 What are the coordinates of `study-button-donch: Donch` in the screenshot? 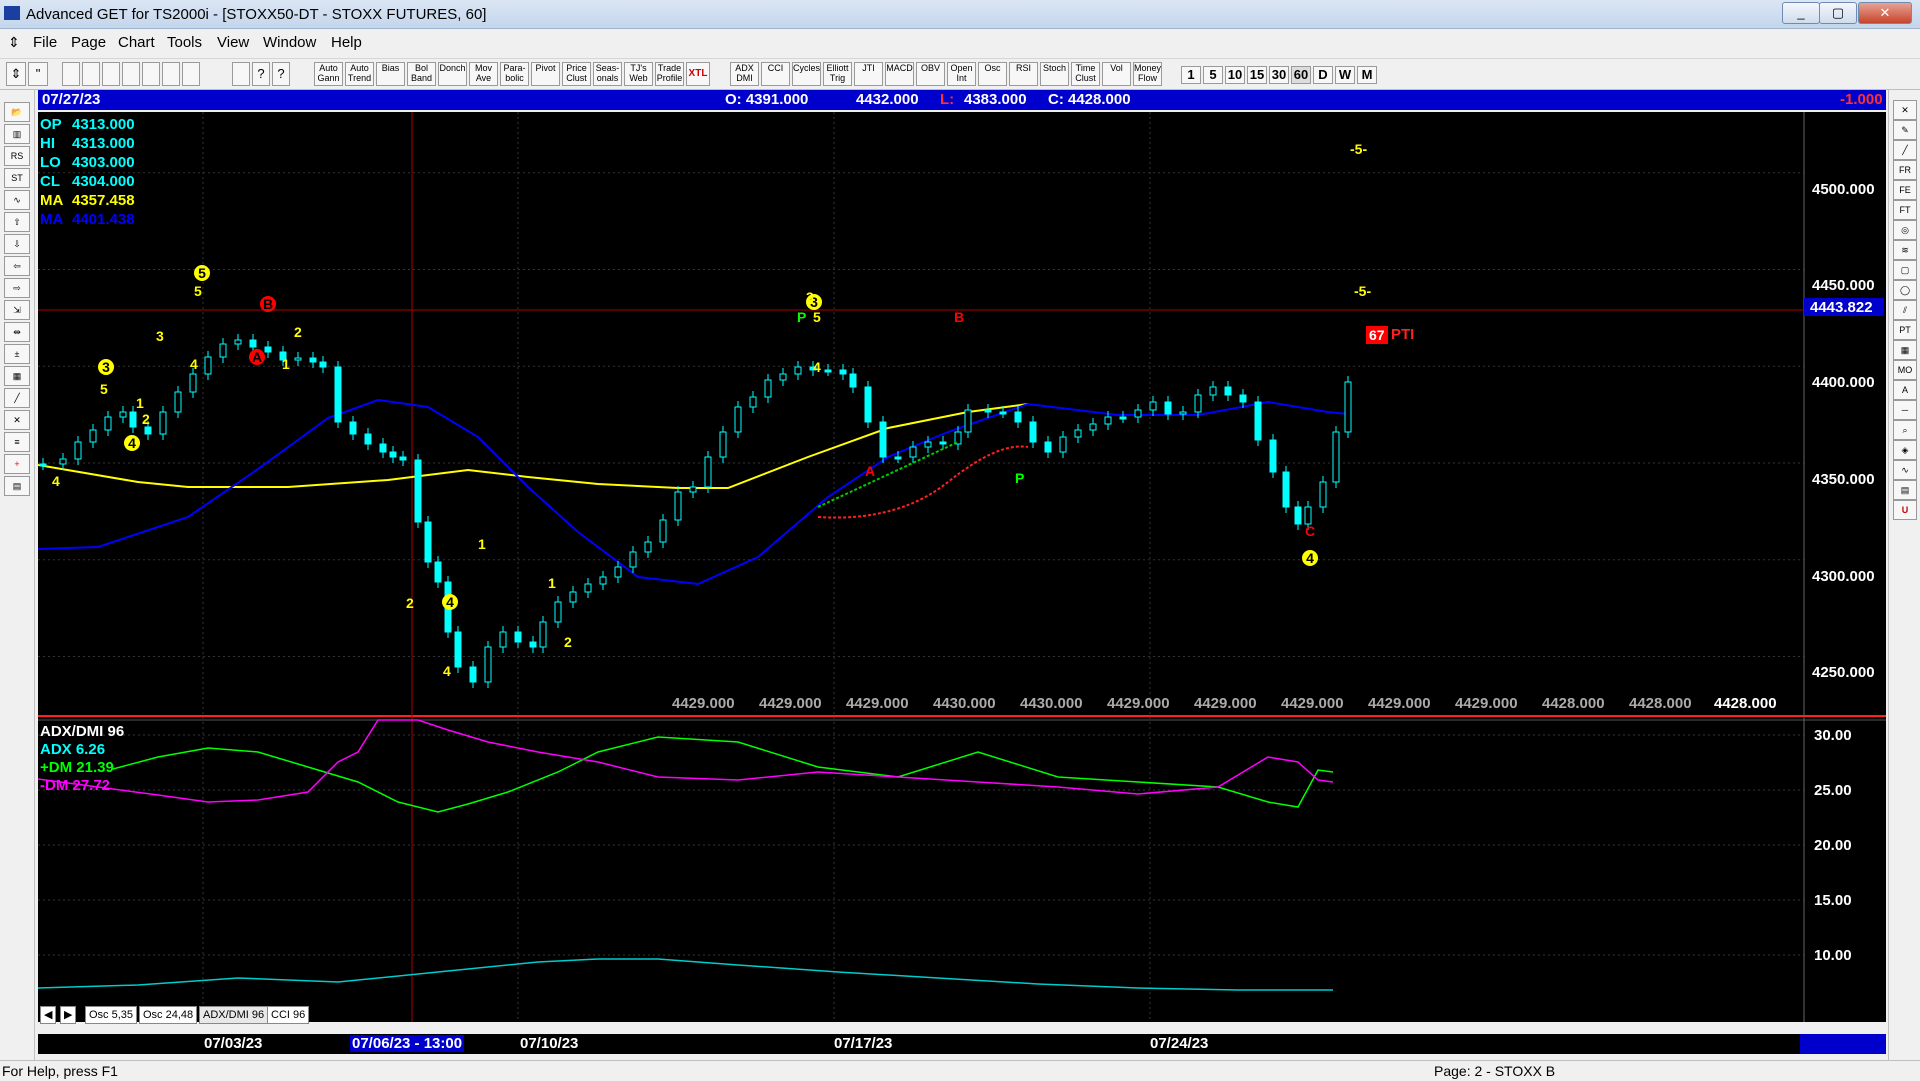 It's located at (452, 74).